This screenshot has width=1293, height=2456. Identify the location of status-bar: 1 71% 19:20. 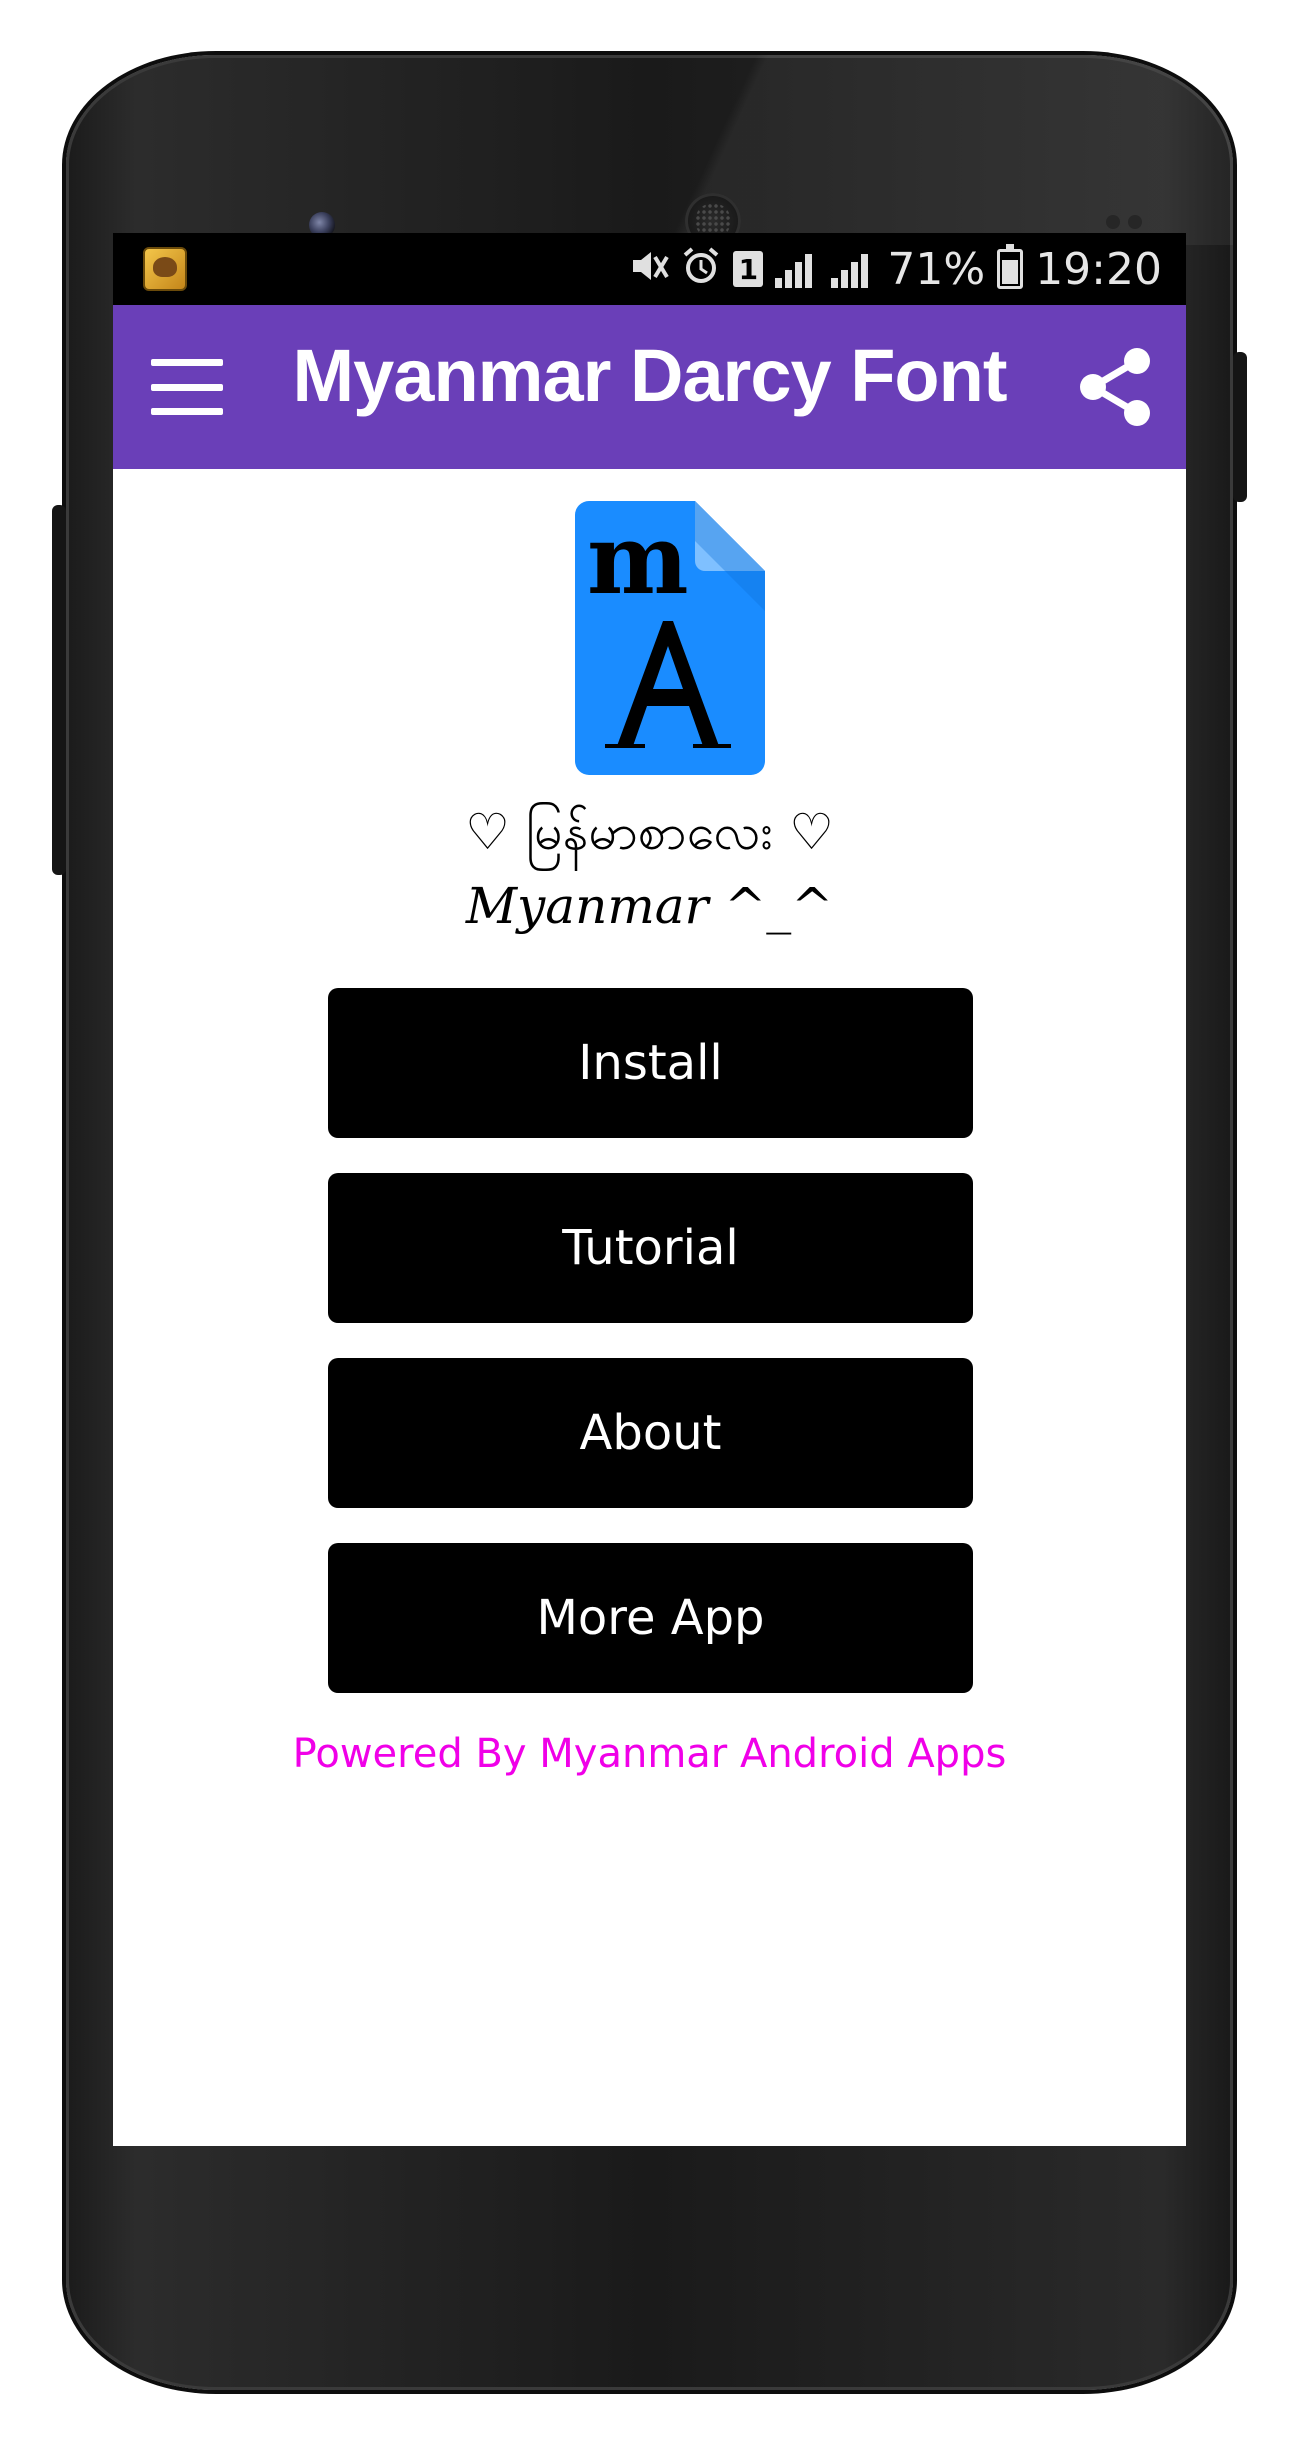
(649, 269).